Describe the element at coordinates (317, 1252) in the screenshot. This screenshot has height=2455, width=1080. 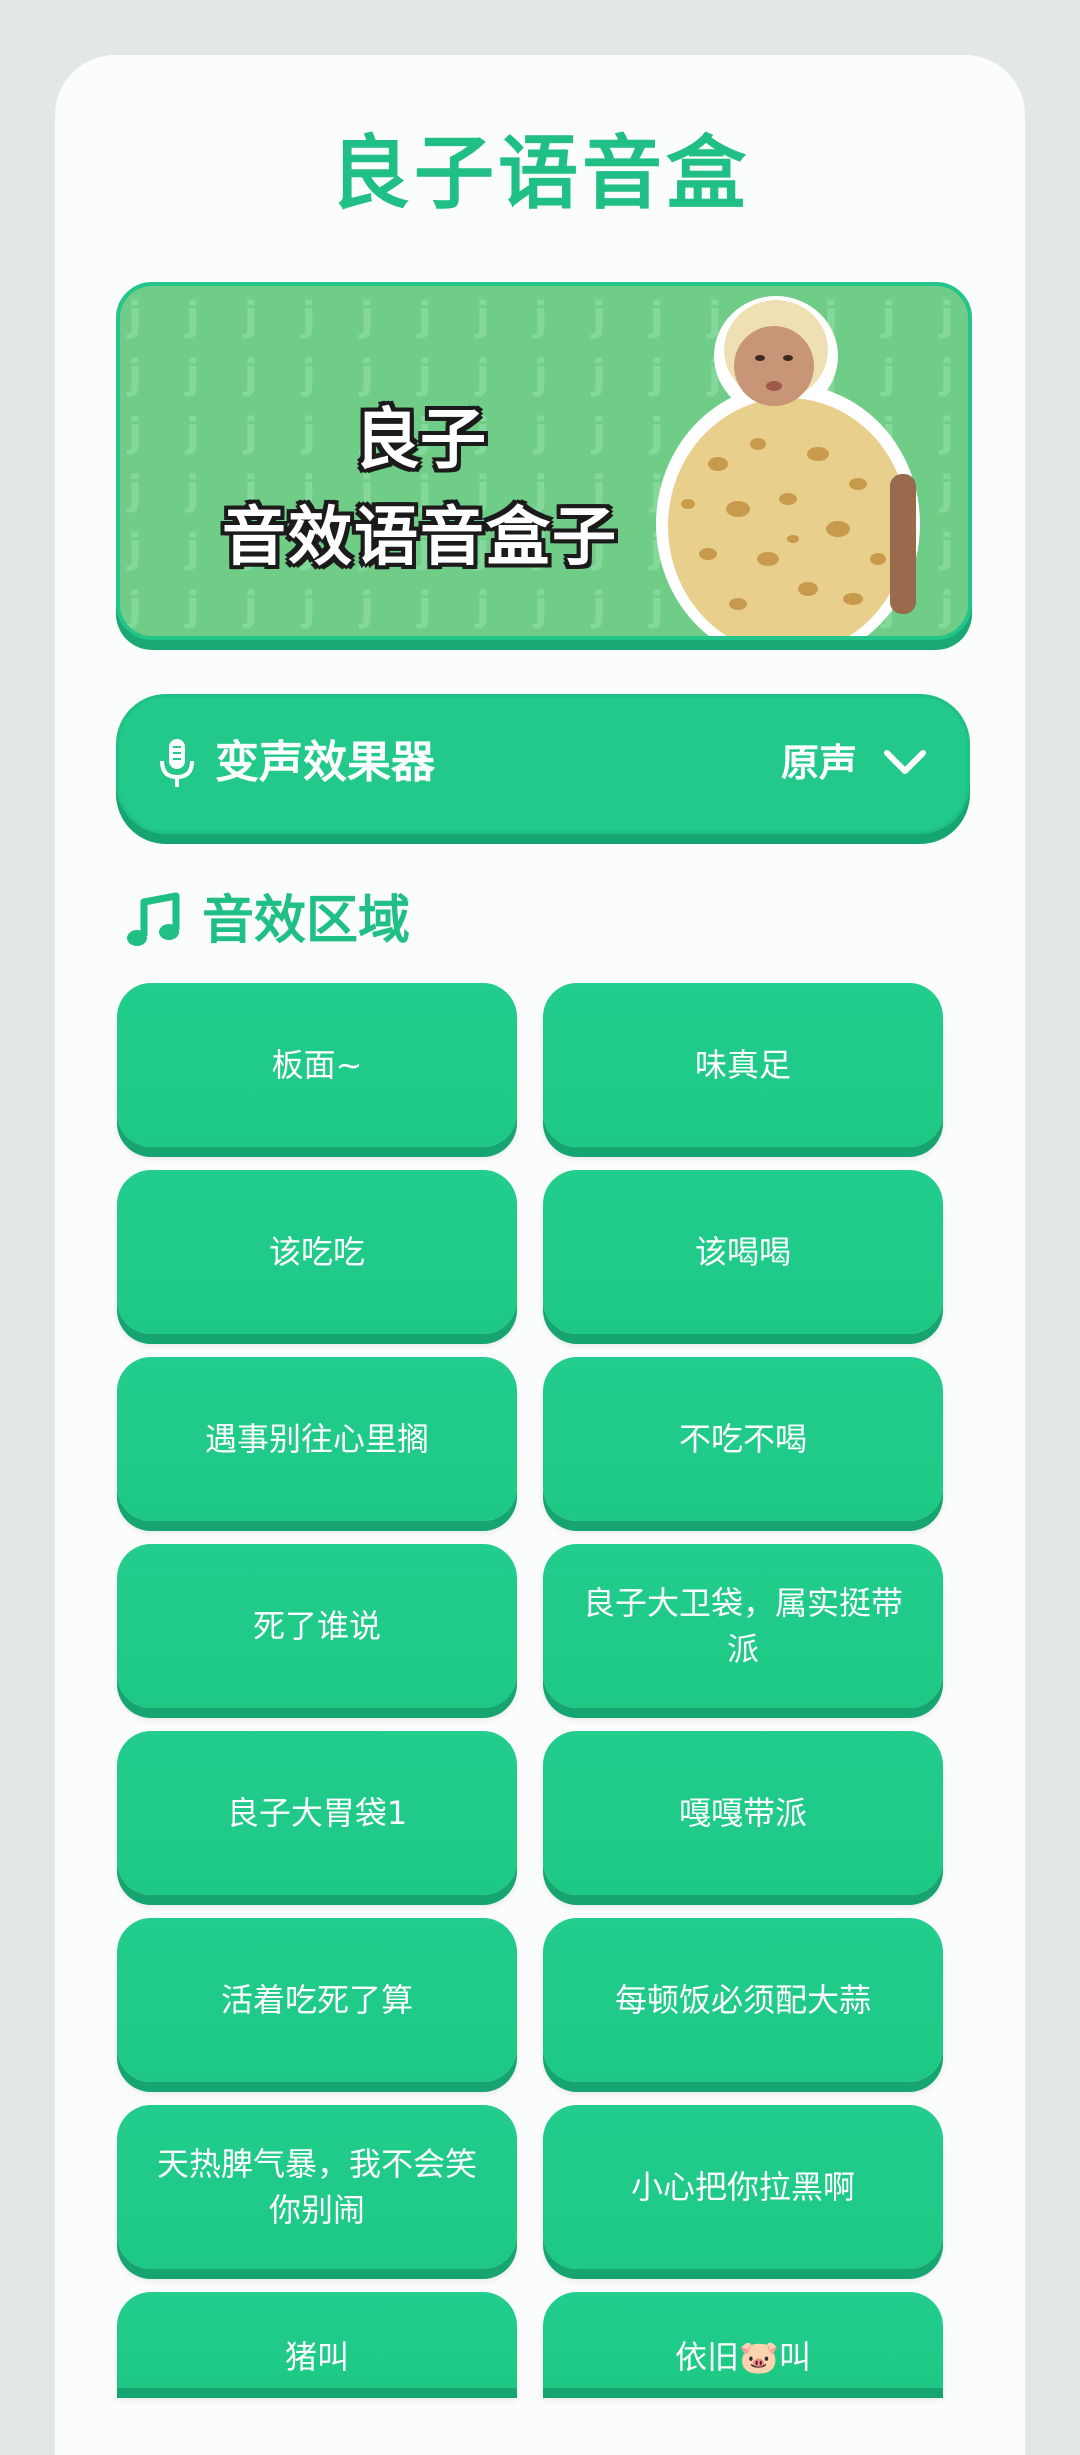
I see `sound-button: 该吃吃` at that location.